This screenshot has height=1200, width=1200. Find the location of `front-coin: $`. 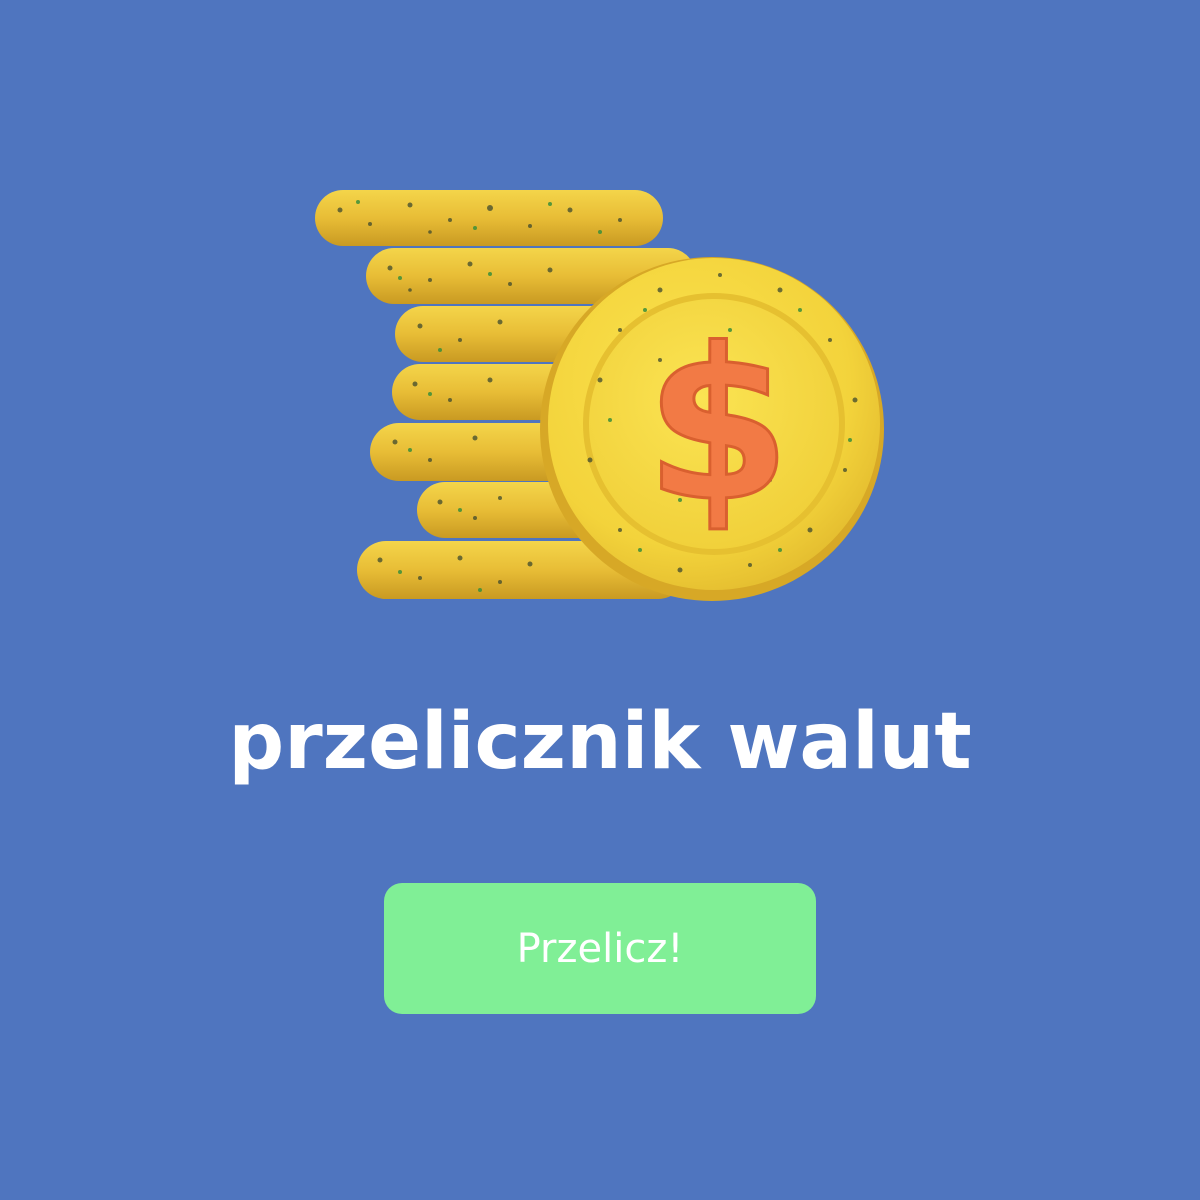

front-coin: $ is located at coordinates (712, 429).